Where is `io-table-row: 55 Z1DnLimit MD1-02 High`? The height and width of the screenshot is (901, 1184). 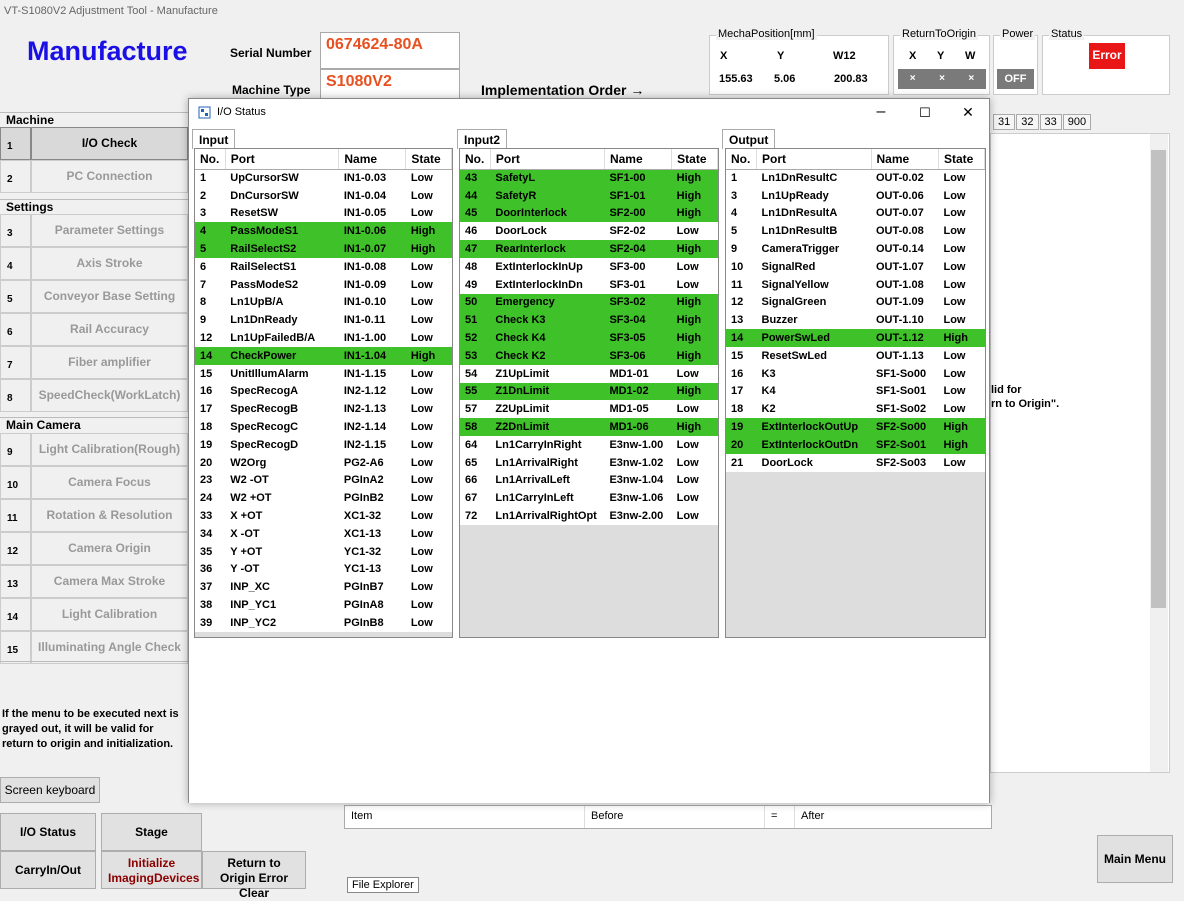 io-table-row: 55 Z1DnLimit MD1-02 High is located at coordinates (589, 391).